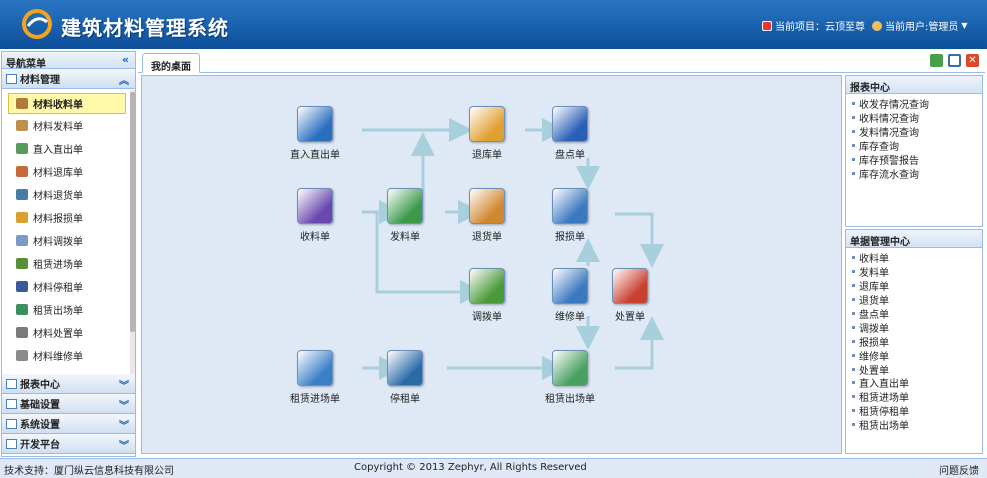  I want to click on sidebar-item: 材料停租单, so click(66, 286).